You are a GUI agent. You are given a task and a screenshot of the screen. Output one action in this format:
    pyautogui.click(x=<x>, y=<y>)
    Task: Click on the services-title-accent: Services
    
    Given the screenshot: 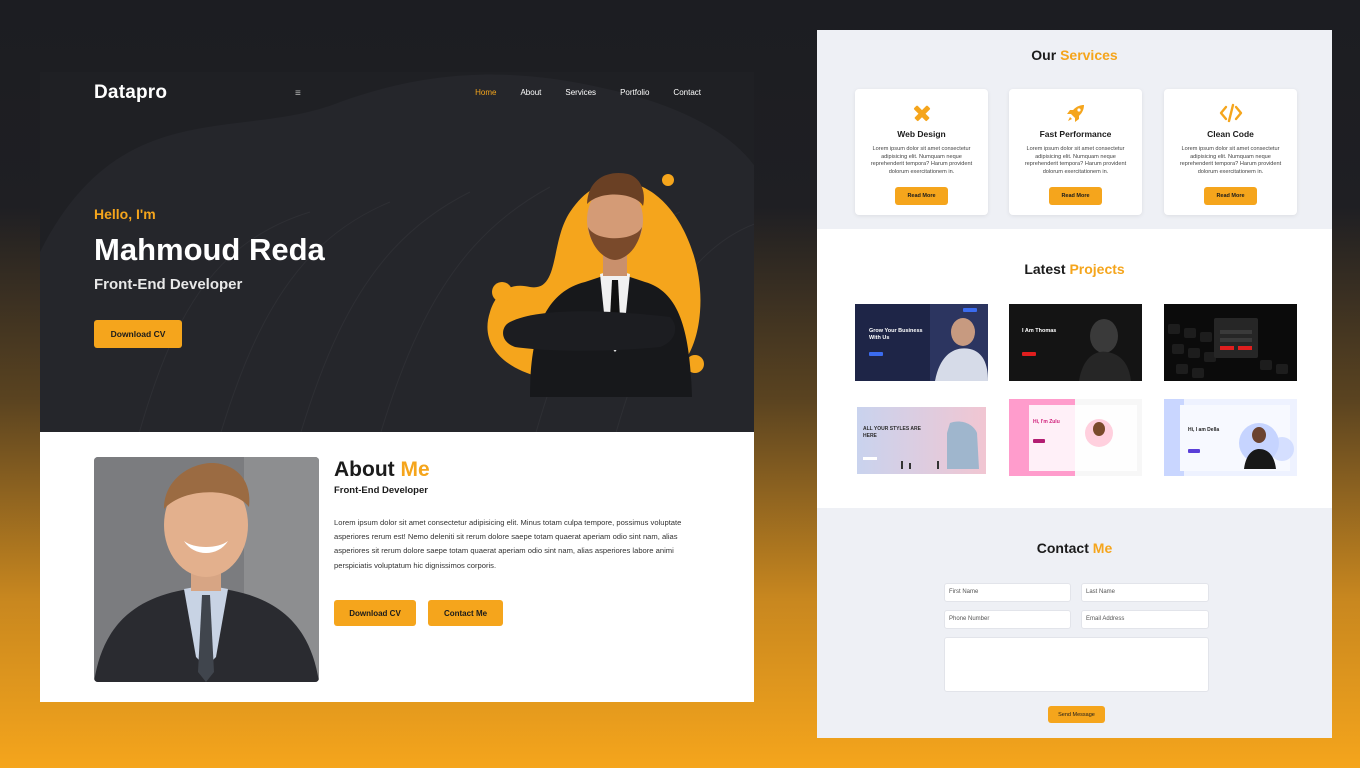 What is the action you would take?
    pyautogui.click(x=1089, y=55)
    